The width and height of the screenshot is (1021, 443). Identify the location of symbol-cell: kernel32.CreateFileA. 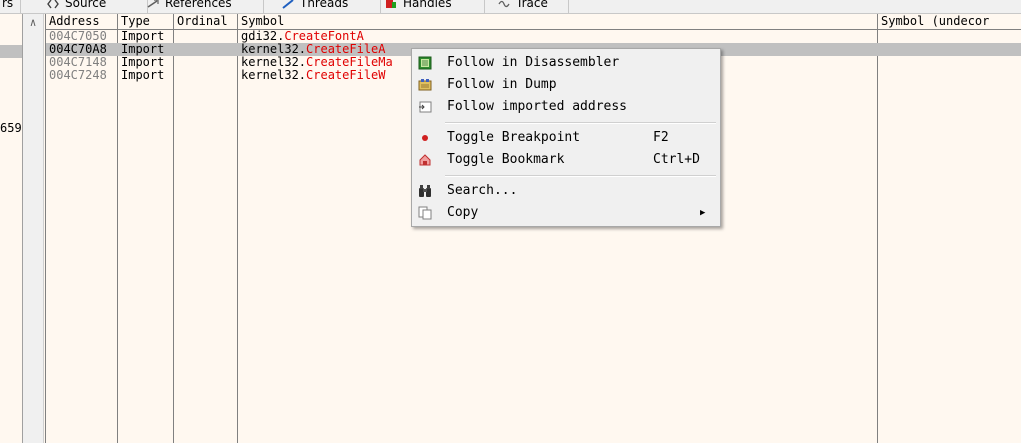
(312, 49).